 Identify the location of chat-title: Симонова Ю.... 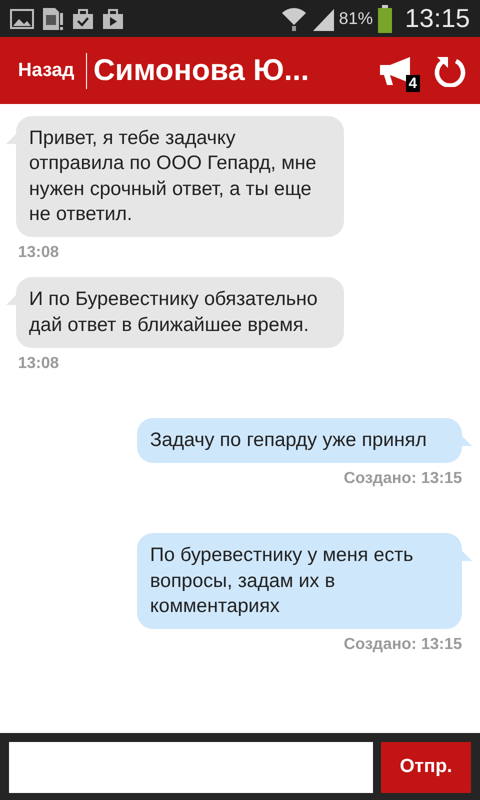
(201, 71).